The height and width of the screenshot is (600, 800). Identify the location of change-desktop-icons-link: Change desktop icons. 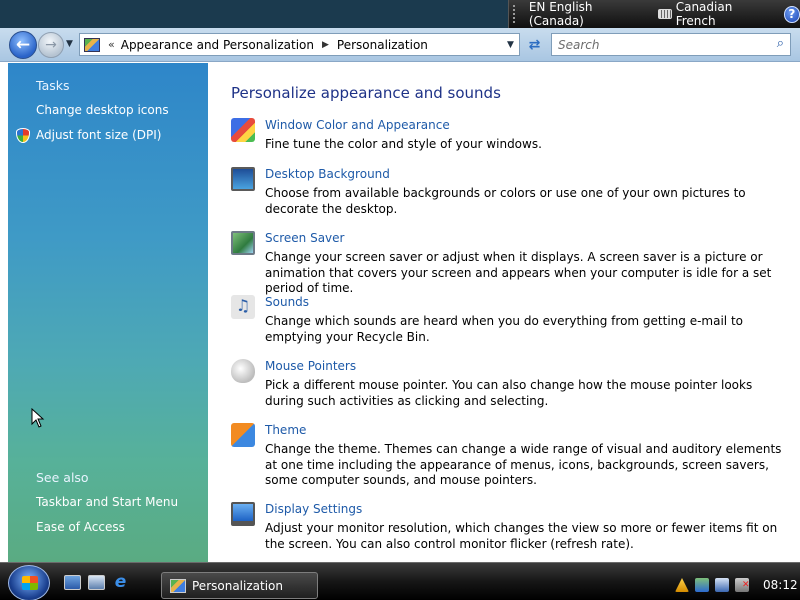
(102, 110).